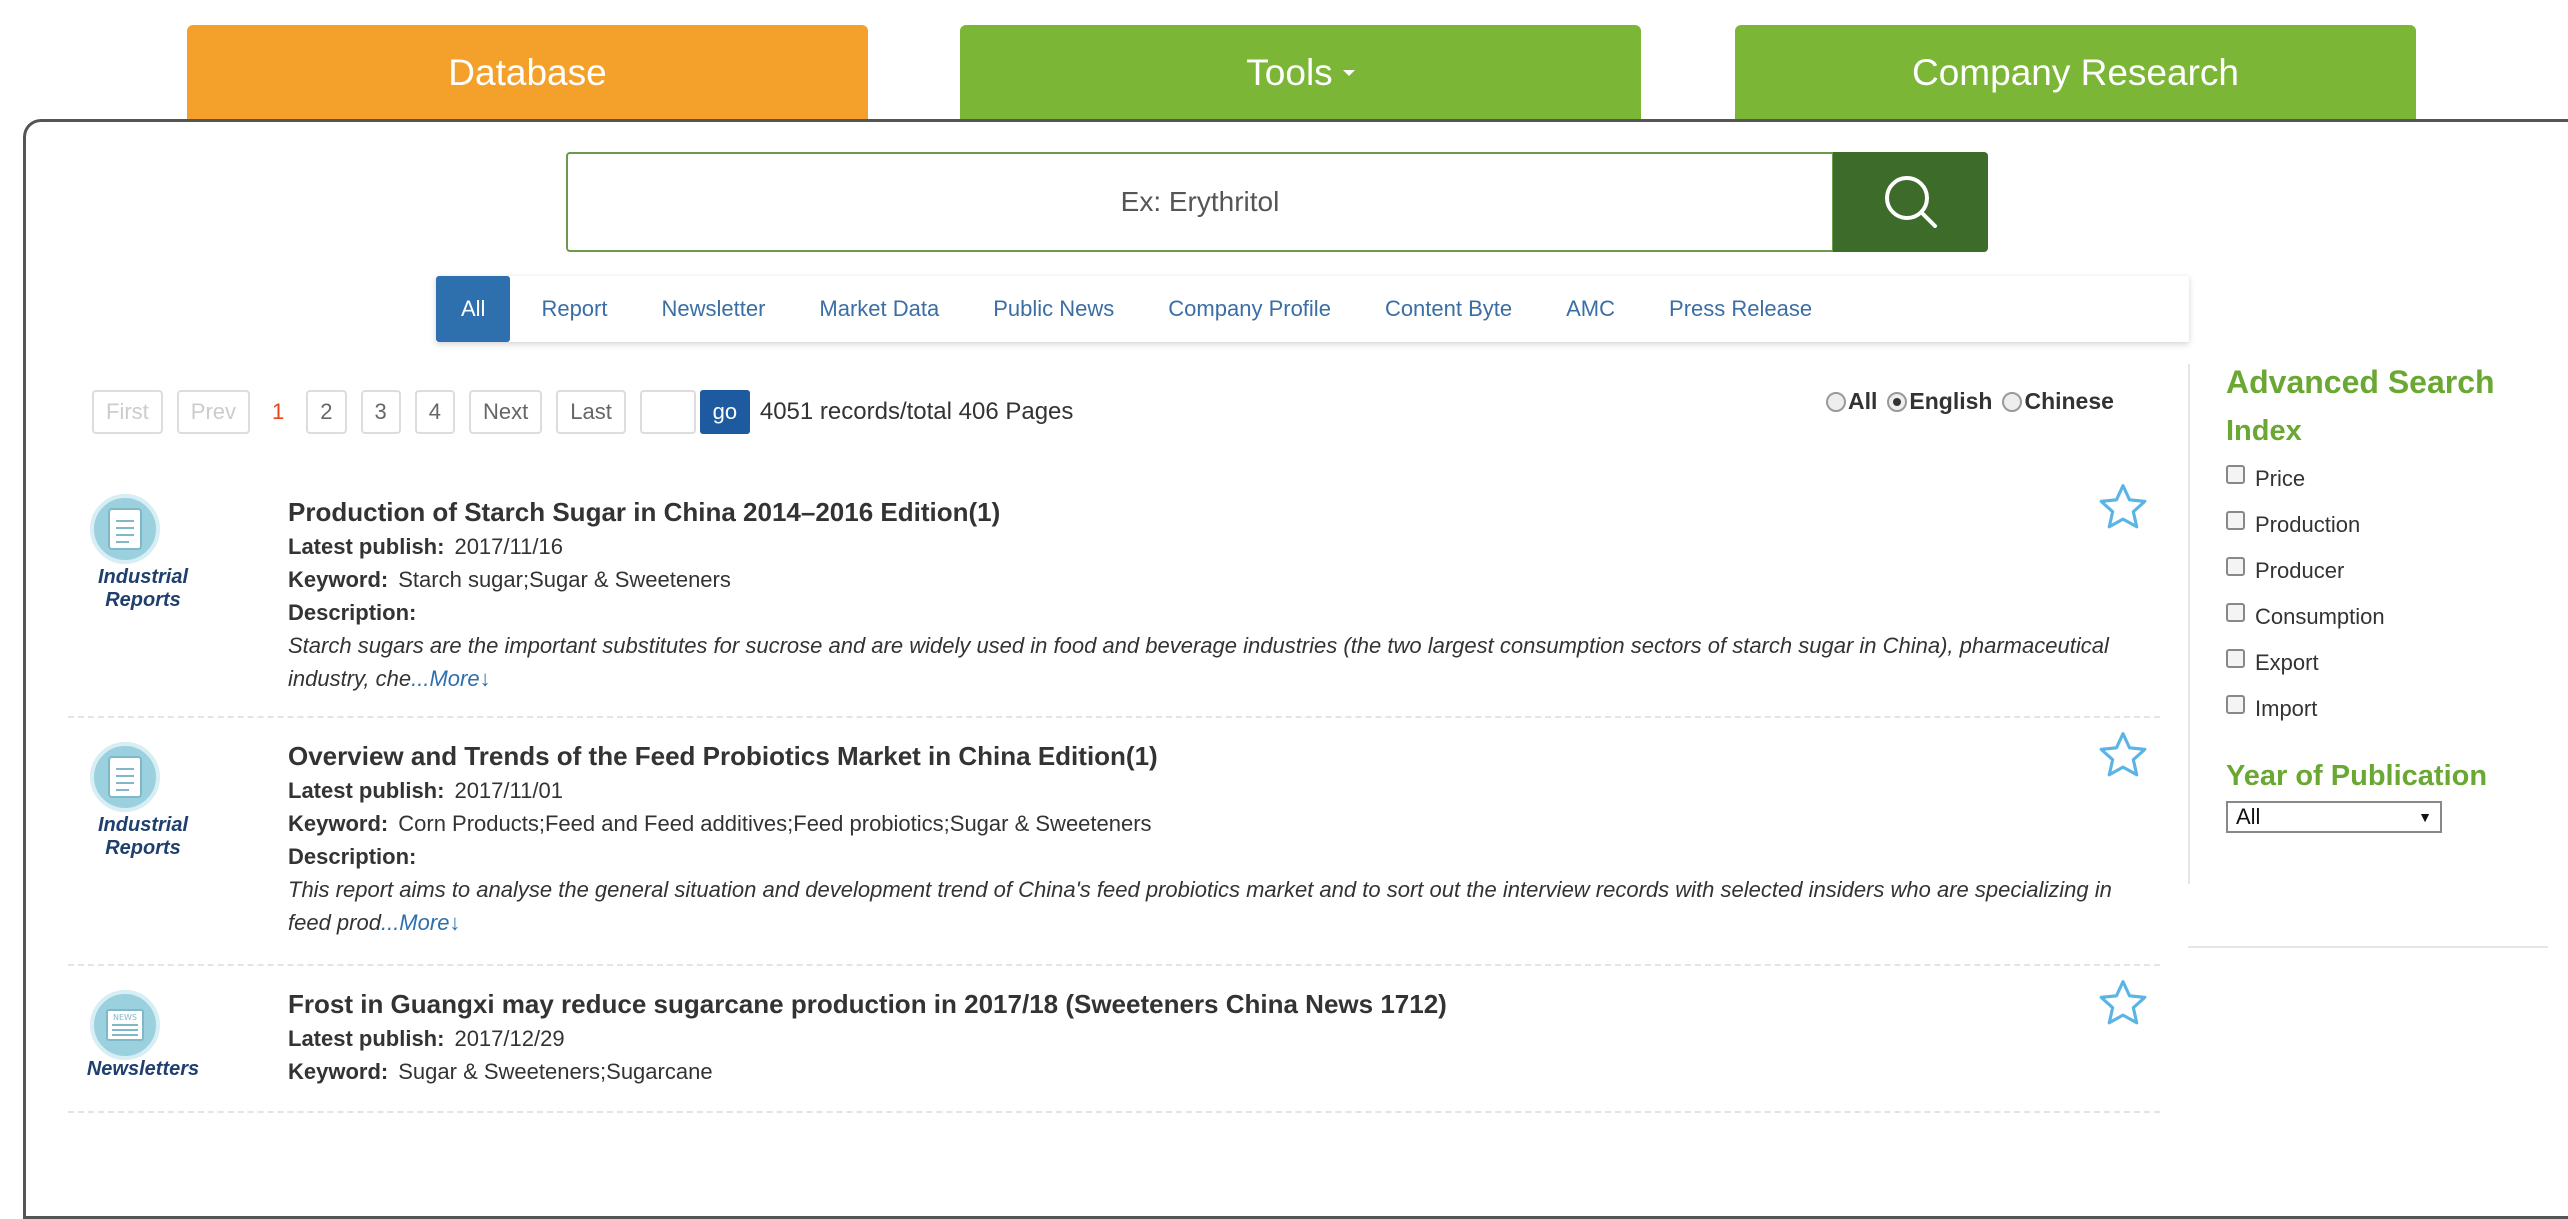  I want to click on svg-text: NEWS, so click(125, 1017).